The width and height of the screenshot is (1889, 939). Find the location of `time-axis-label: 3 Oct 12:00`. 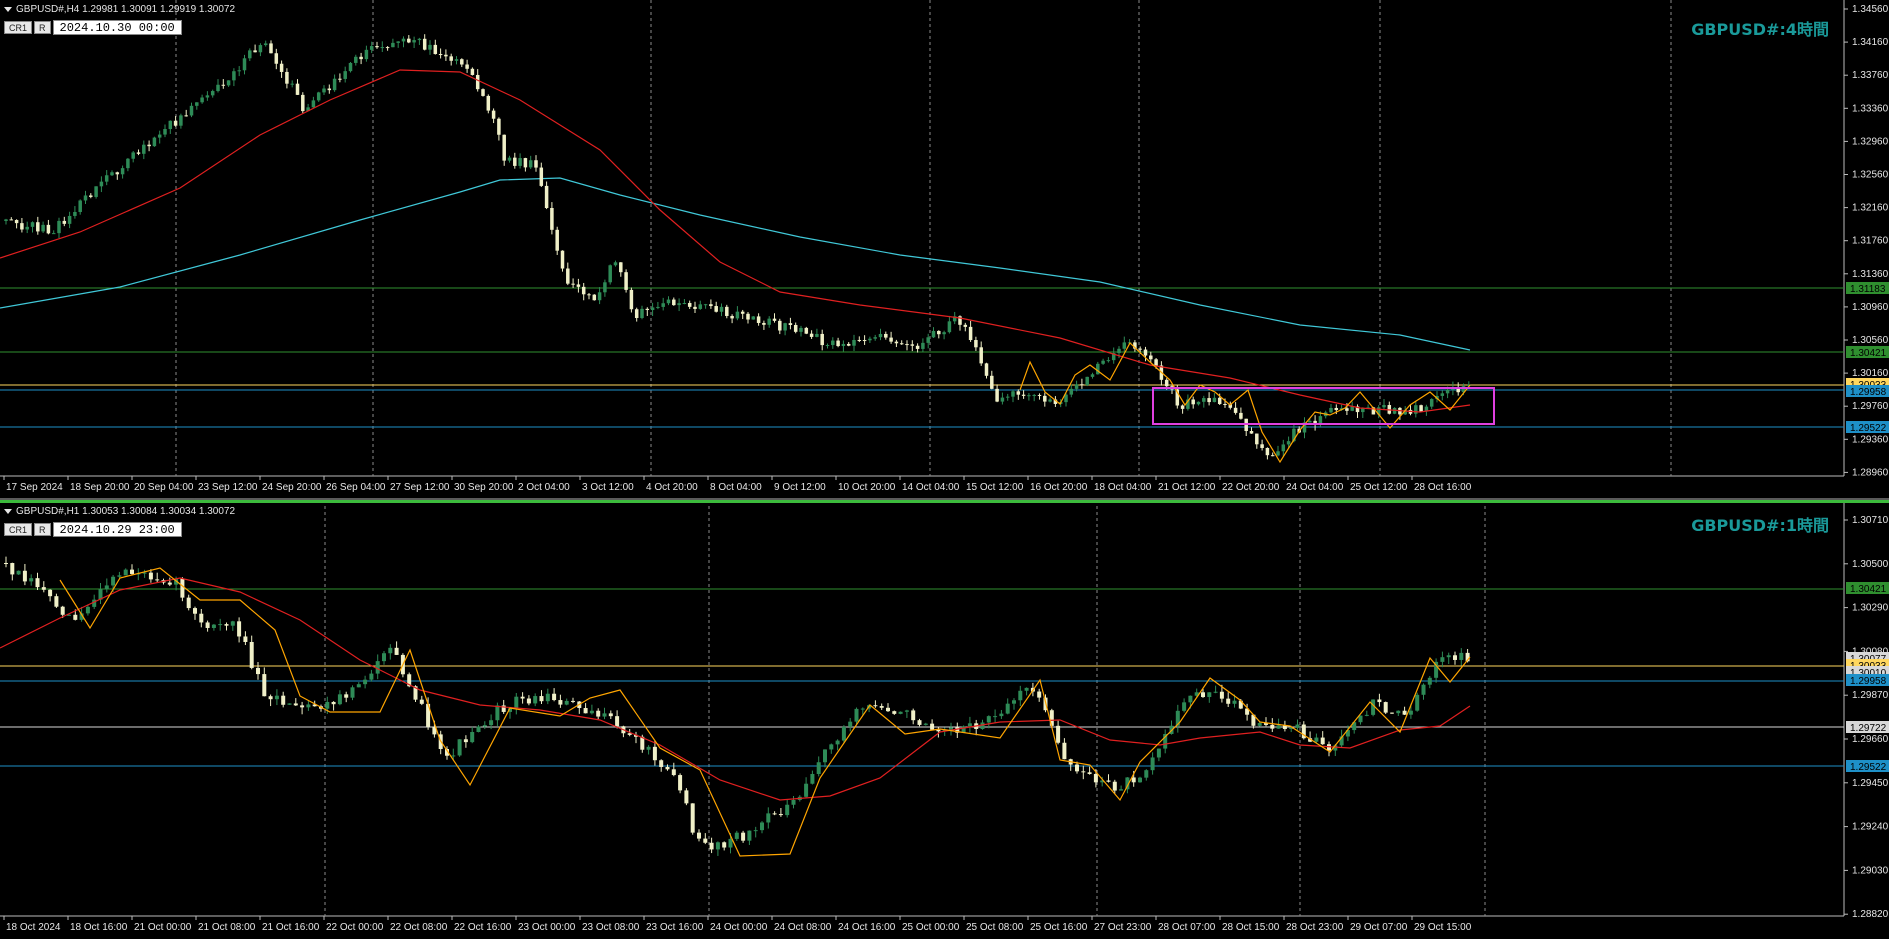

time-axis-label: 3 Oct 12:00 is located at coordinates (608, 487).